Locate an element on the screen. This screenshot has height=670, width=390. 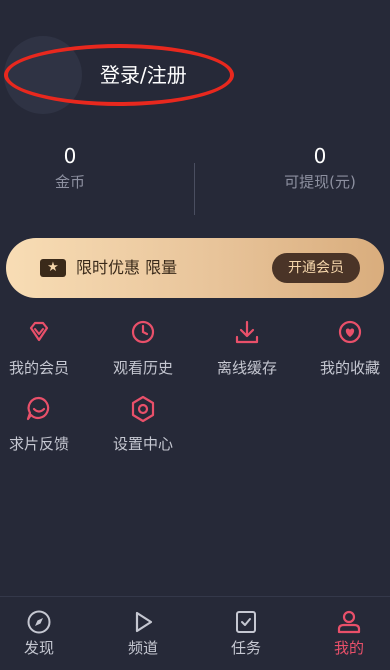
withdraw-label: 可提现(元) is located at coordinates (320, 182).